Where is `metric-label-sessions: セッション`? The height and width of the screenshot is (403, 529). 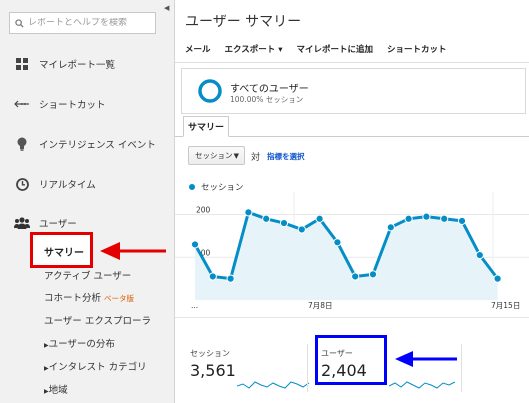 metric-label-sessions: セッション is located at coordinates (210, 353).